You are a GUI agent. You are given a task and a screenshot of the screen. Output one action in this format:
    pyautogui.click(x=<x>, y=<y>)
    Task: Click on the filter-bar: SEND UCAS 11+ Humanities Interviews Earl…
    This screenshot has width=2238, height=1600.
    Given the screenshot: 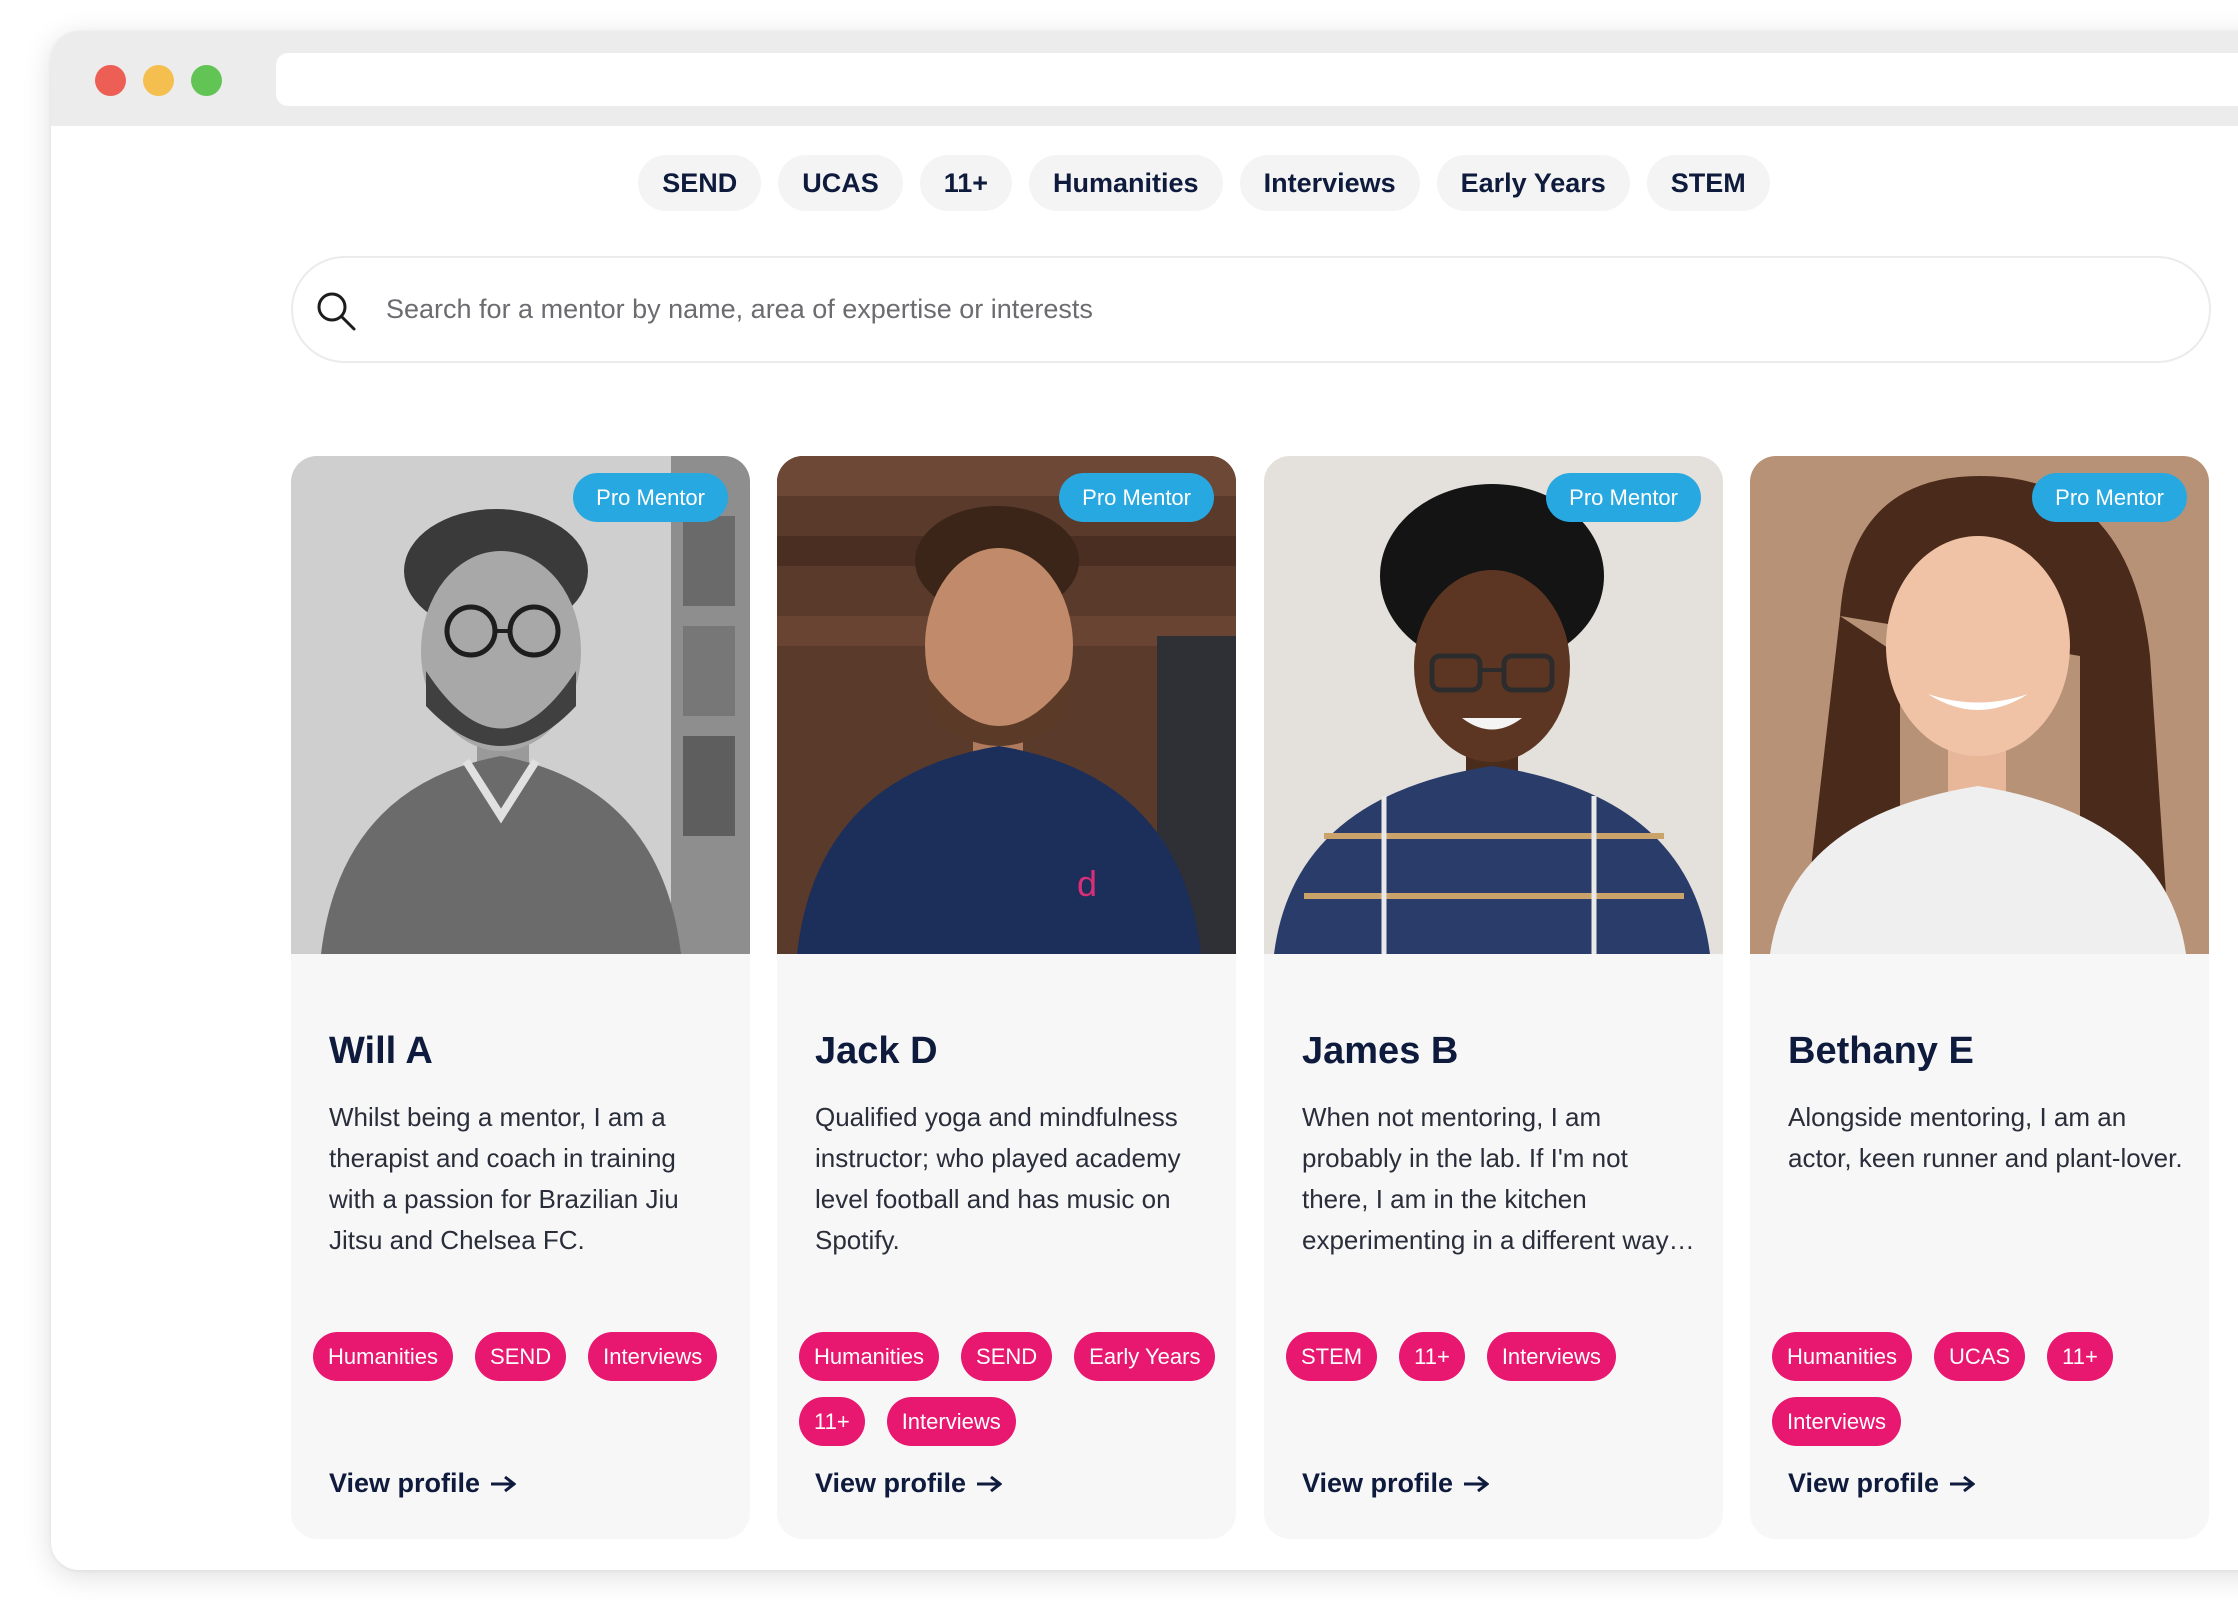 What is the action you would take?
    pyautogui.click(x=1144, y=183)
    